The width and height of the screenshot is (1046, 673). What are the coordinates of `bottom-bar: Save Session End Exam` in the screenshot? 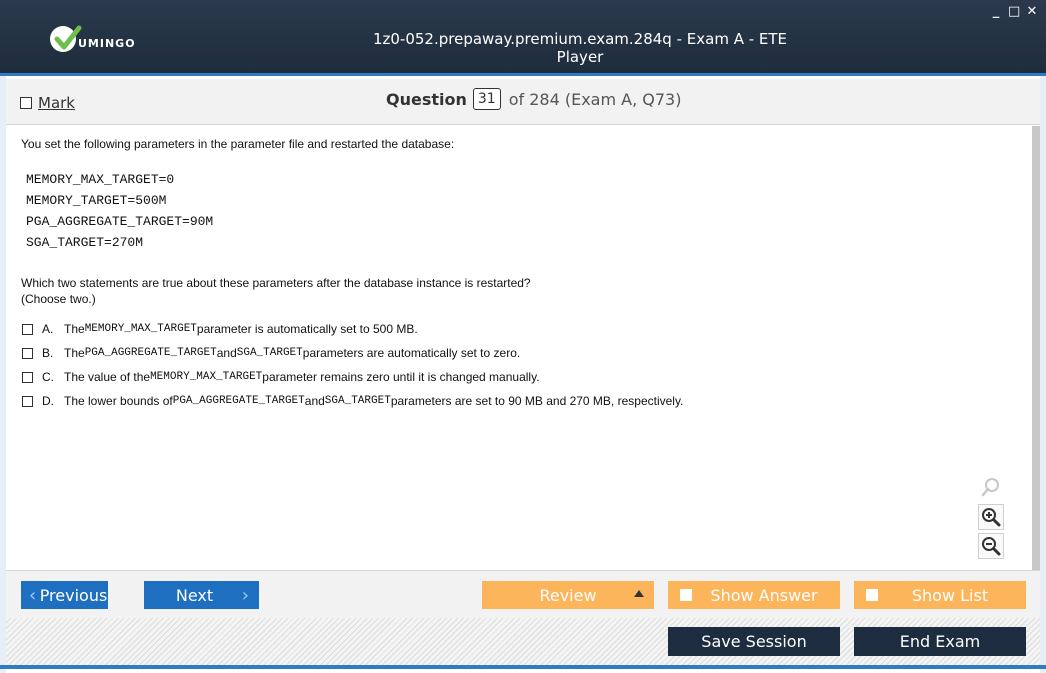 It's located at (523, 641).